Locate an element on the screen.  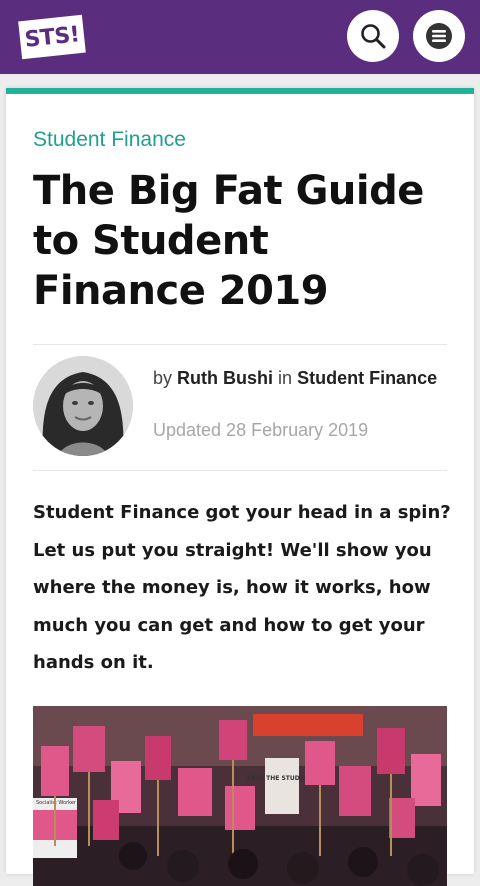
byline: by Ruth Bushi in Student Finance is located at coordinates (303, 378).